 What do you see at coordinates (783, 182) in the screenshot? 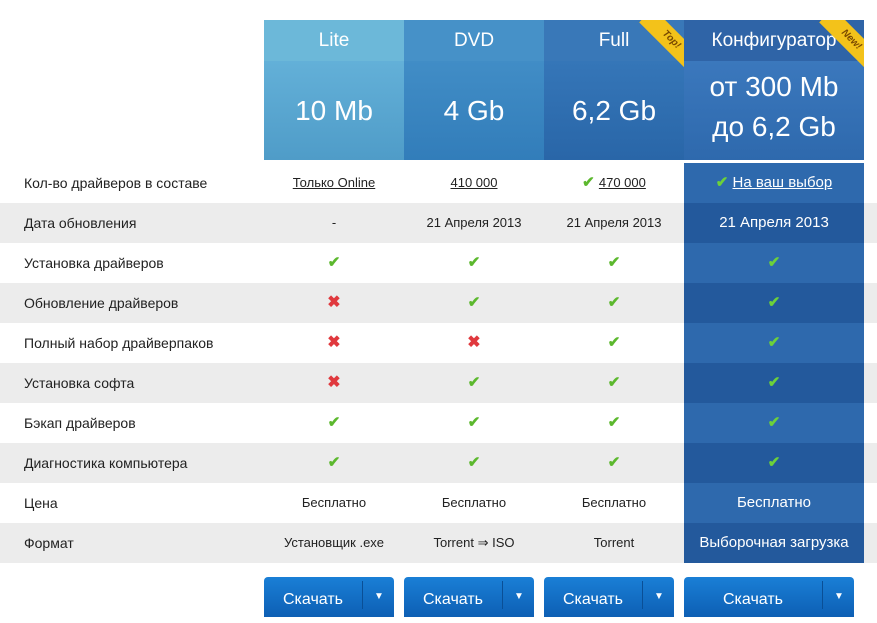
I see `driver-count-link: На ваш выбор` at bounding box center [783, 182].